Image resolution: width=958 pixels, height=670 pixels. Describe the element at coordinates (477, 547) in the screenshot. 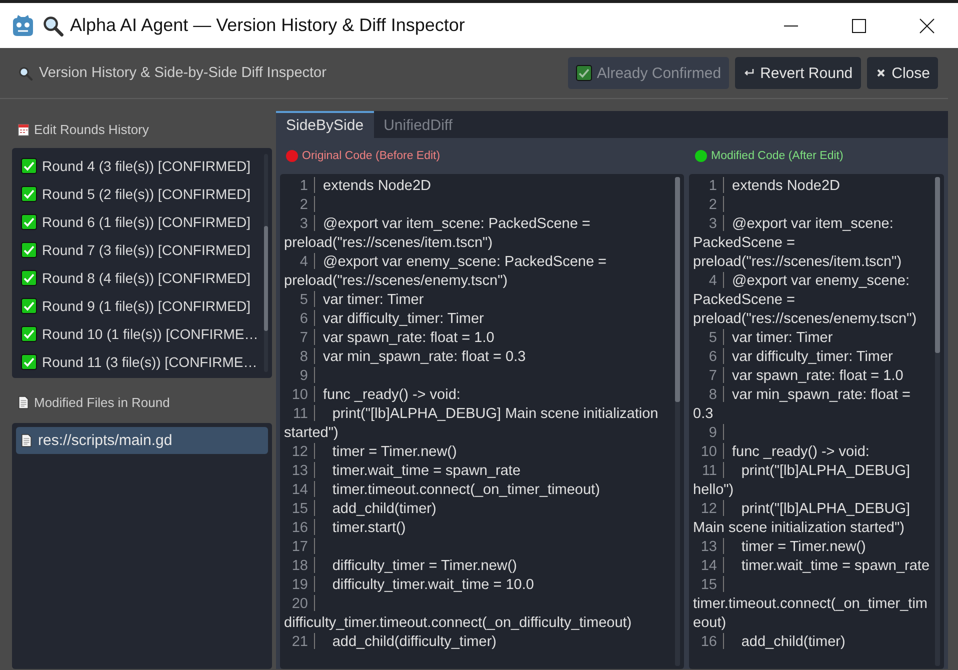

I see `code-line: 17` at that location.